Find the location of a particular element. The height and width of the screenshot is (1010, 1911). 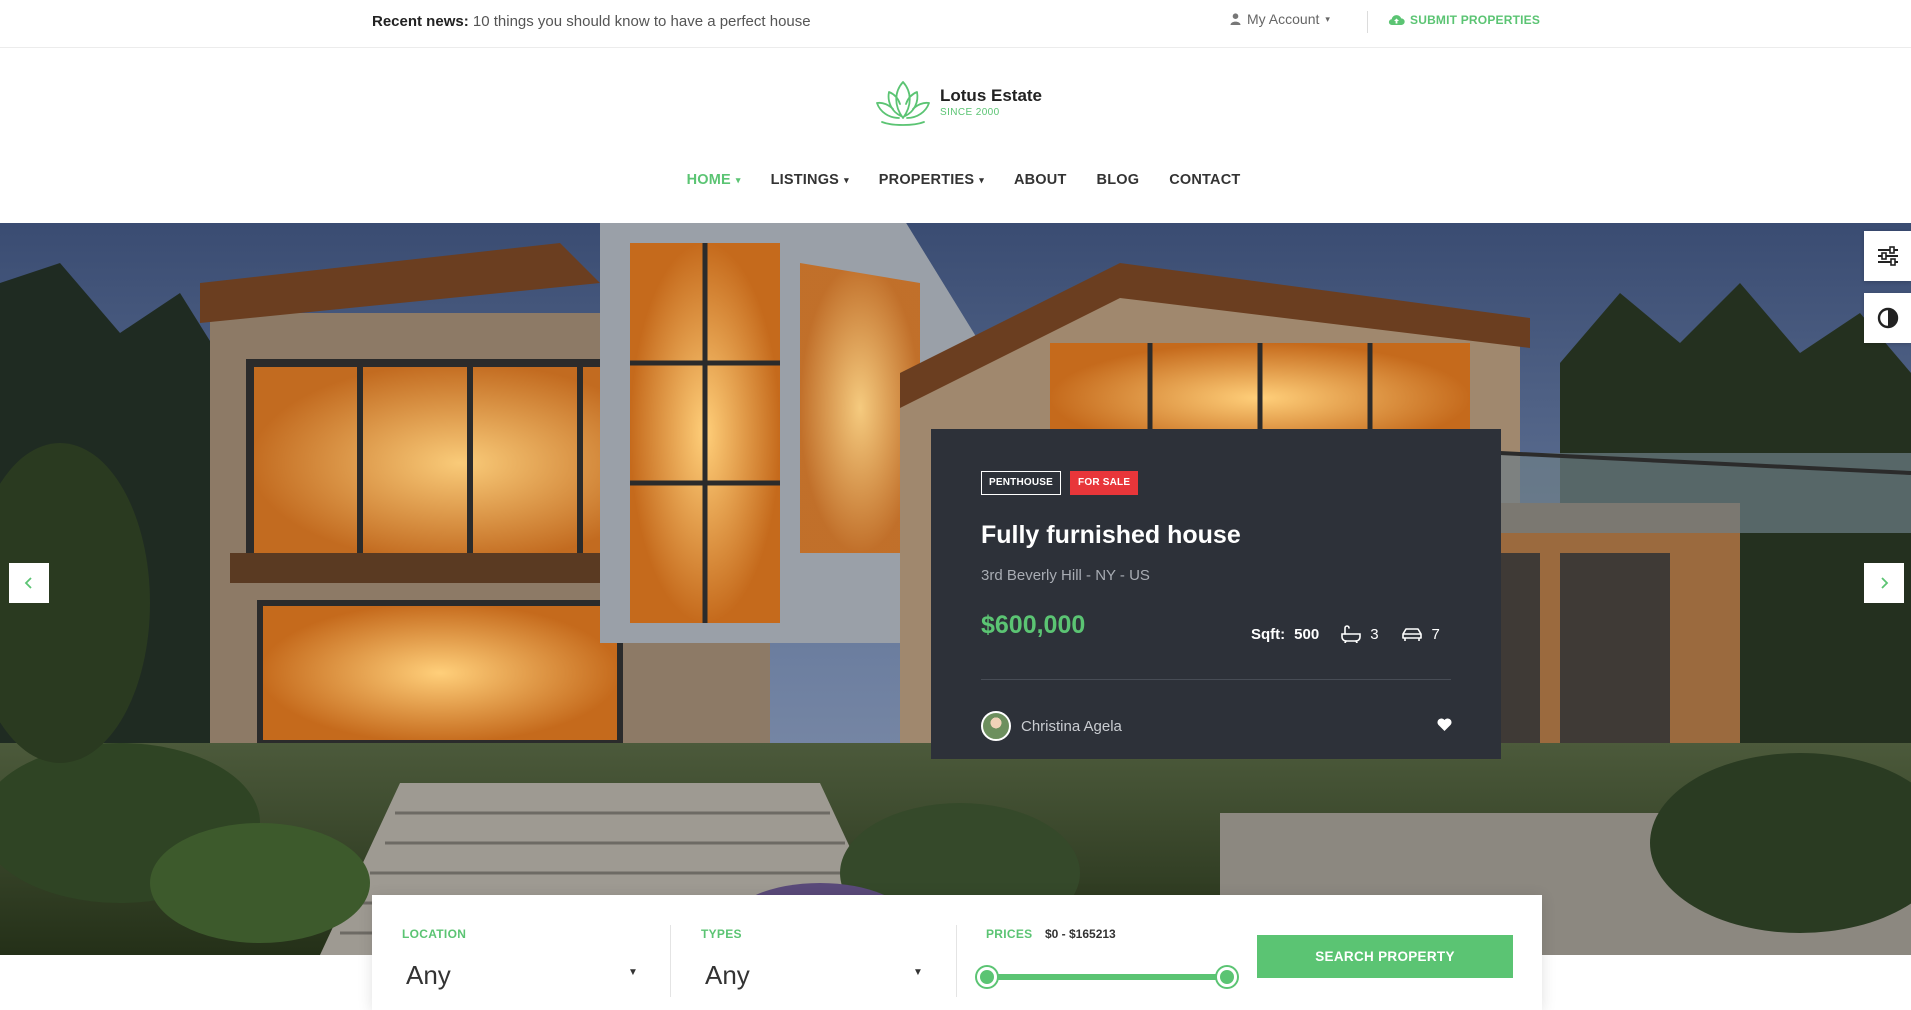

price-slider-max-handle is located at coordinates (1227, 977).